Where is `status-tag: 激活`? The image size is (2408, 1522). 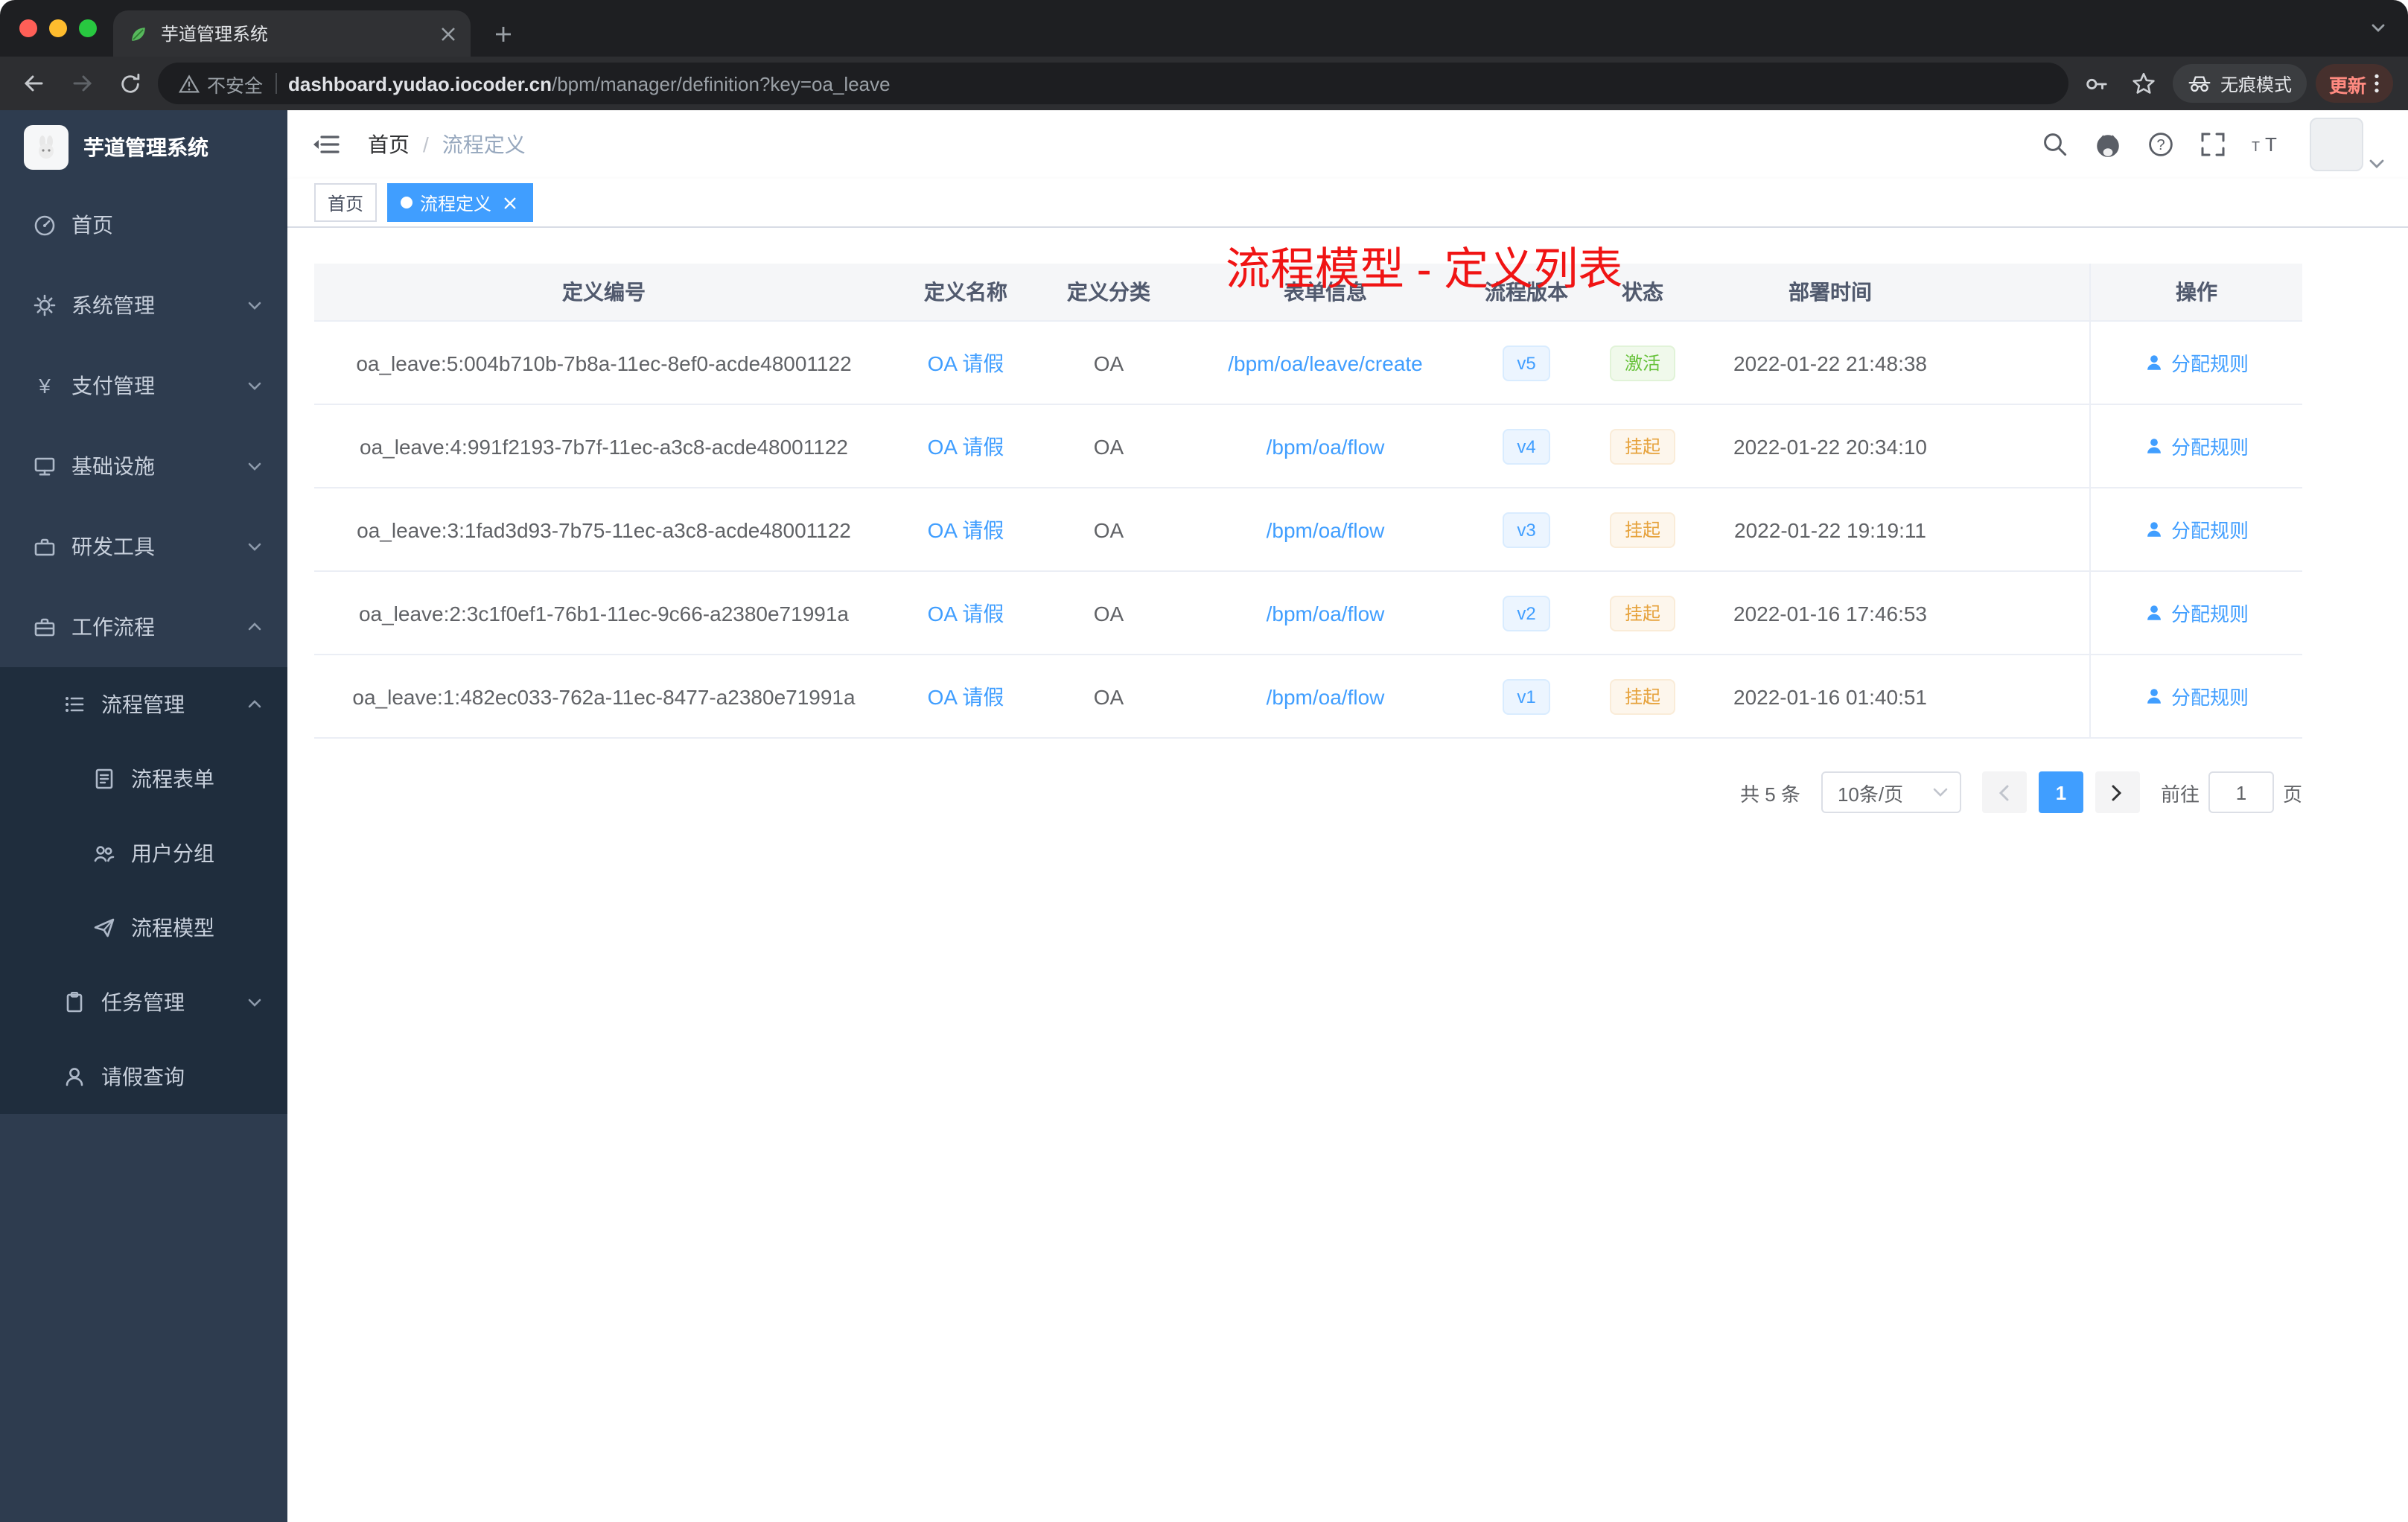 status-tag: 激活 is located at coordinates (1642, 362).